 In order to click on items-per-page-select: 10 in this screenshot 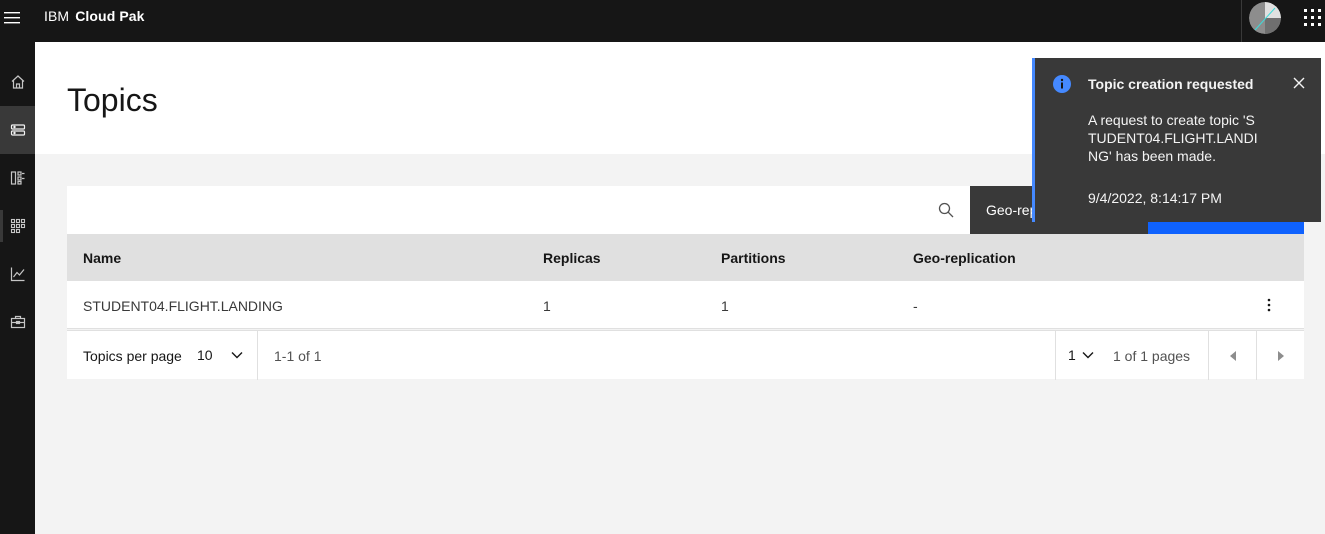, I will do `click(227, 355)`.